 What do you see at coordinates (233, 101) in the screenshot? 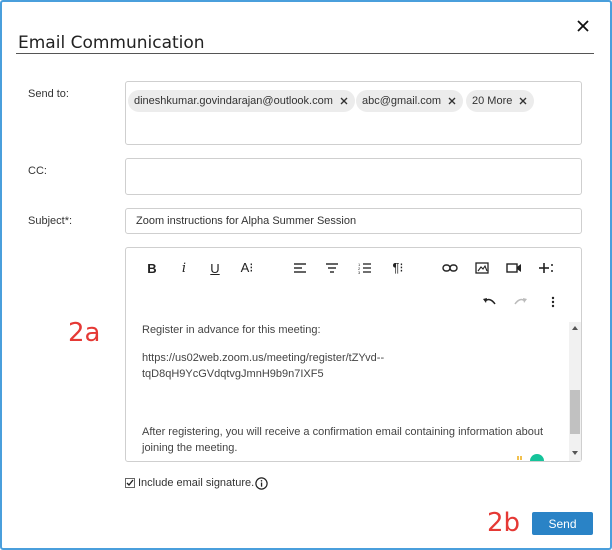
I see `recipient-chip-label: dineshkumar.govindarajan@outlook.com` at bounding box center [233, 101].